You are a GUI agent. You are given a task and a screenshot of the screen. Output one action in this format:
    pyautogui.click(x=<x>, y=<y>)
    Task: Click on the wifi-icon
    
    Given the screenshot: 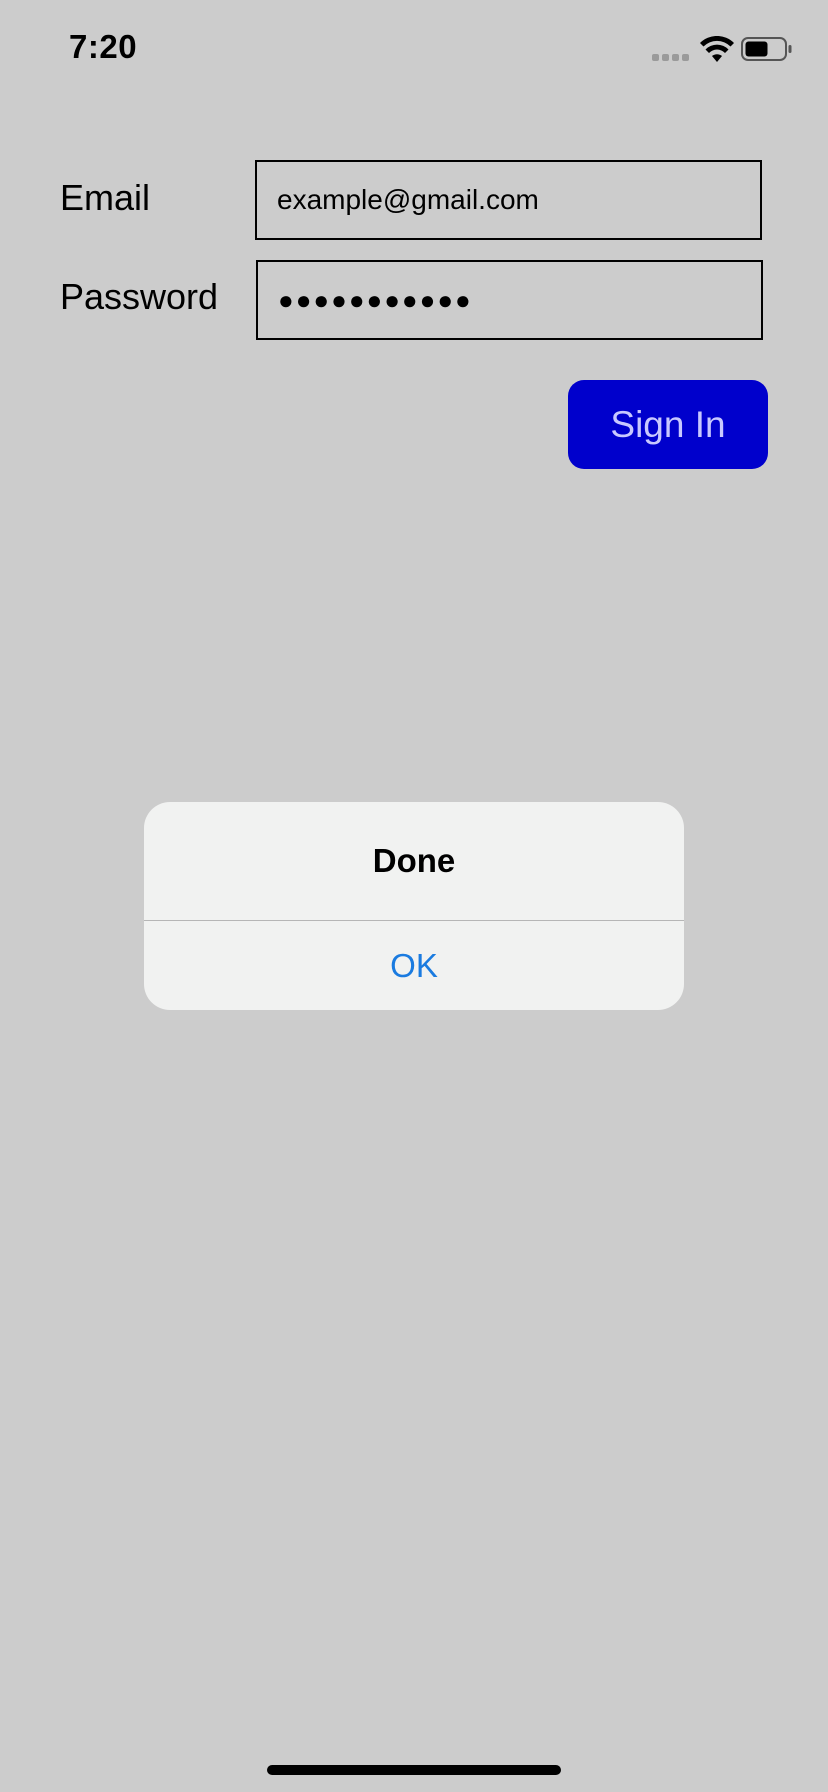 What is the action you would take?
    pyautogui.click(x=717, y=49)
    